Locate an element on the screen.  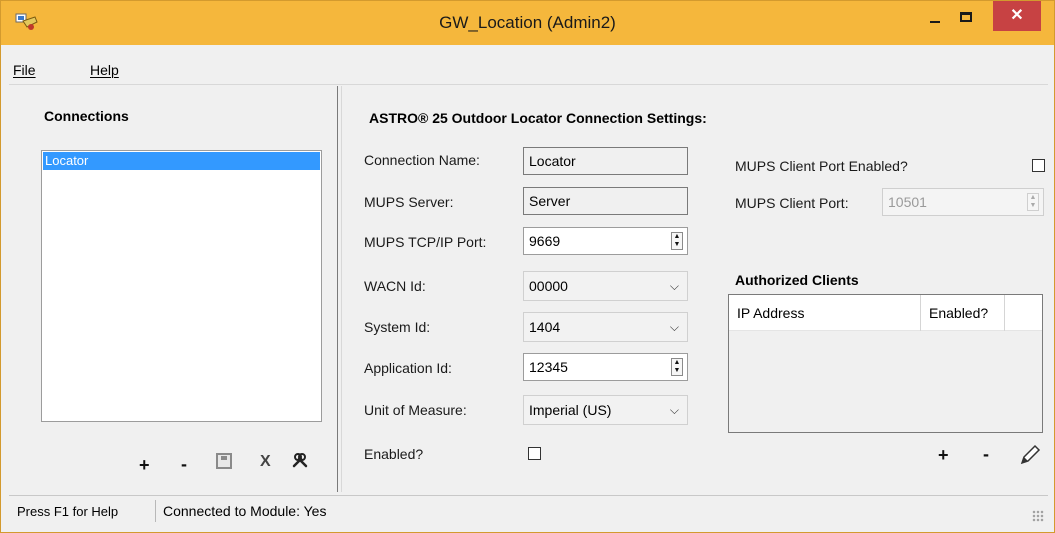
table-header: IP Address Enabled? is located at coordinates (885, 313).